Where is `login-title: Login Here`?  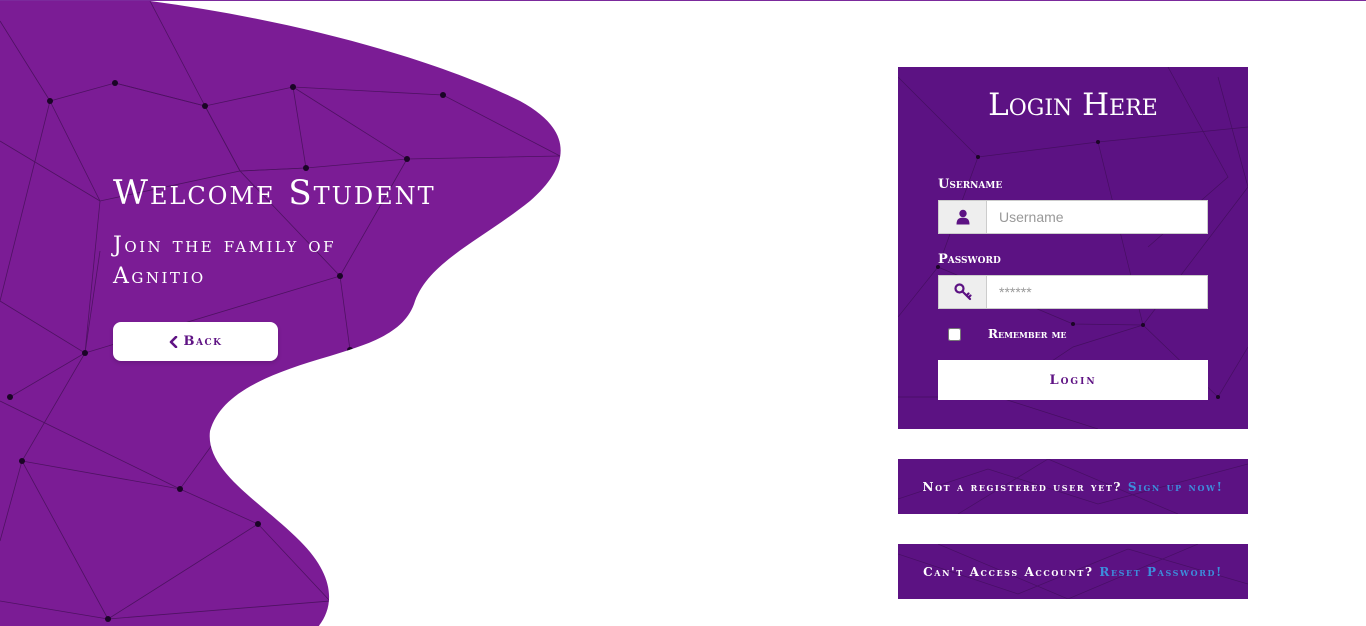 login-title: Login Here is located at coordinates (1073, 105).